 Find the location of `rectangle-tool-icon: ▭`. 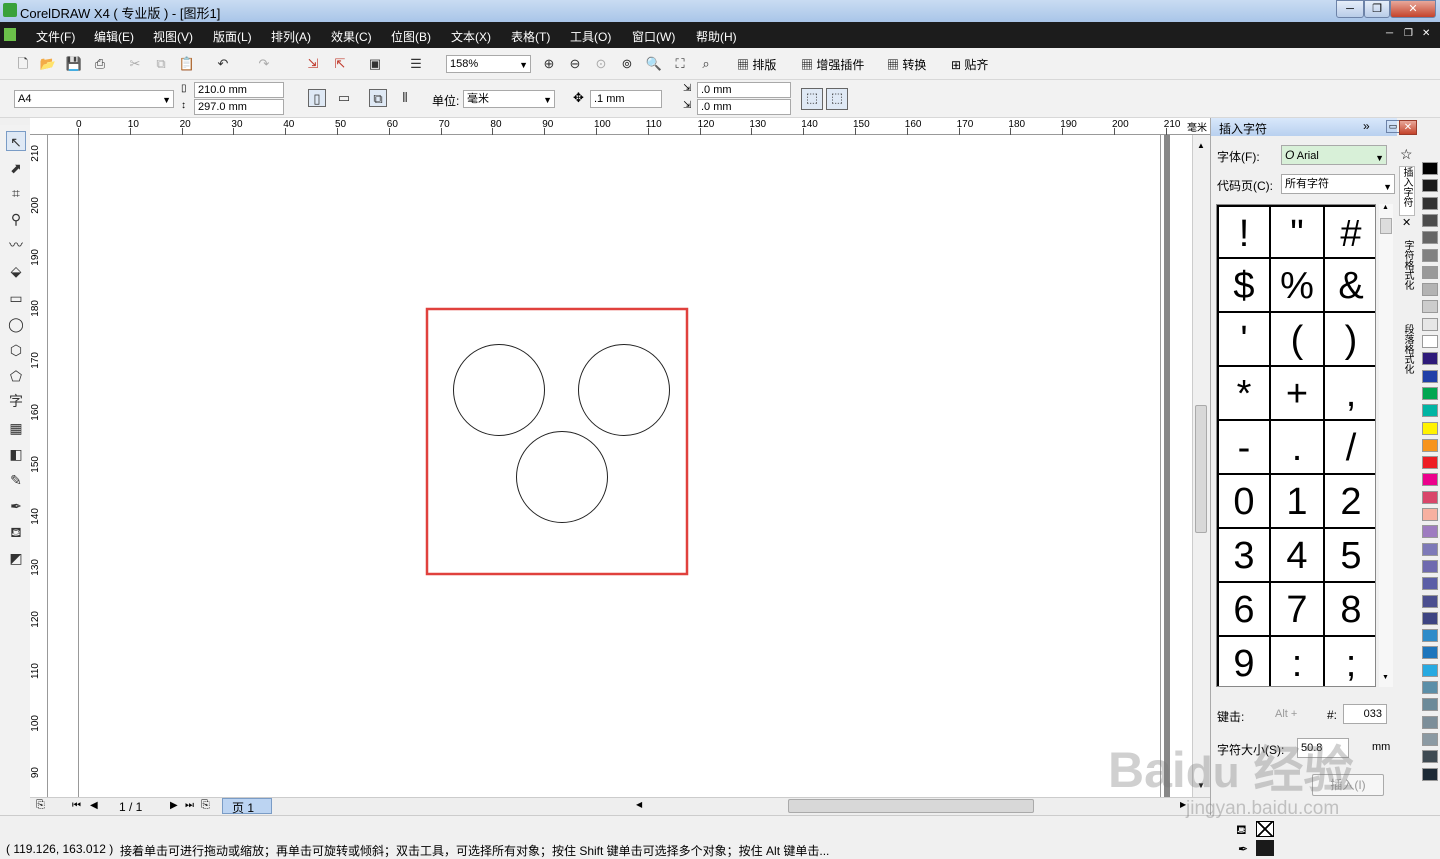

rectangle-tool-icon: ▭ is located at coordinates (16, 298).